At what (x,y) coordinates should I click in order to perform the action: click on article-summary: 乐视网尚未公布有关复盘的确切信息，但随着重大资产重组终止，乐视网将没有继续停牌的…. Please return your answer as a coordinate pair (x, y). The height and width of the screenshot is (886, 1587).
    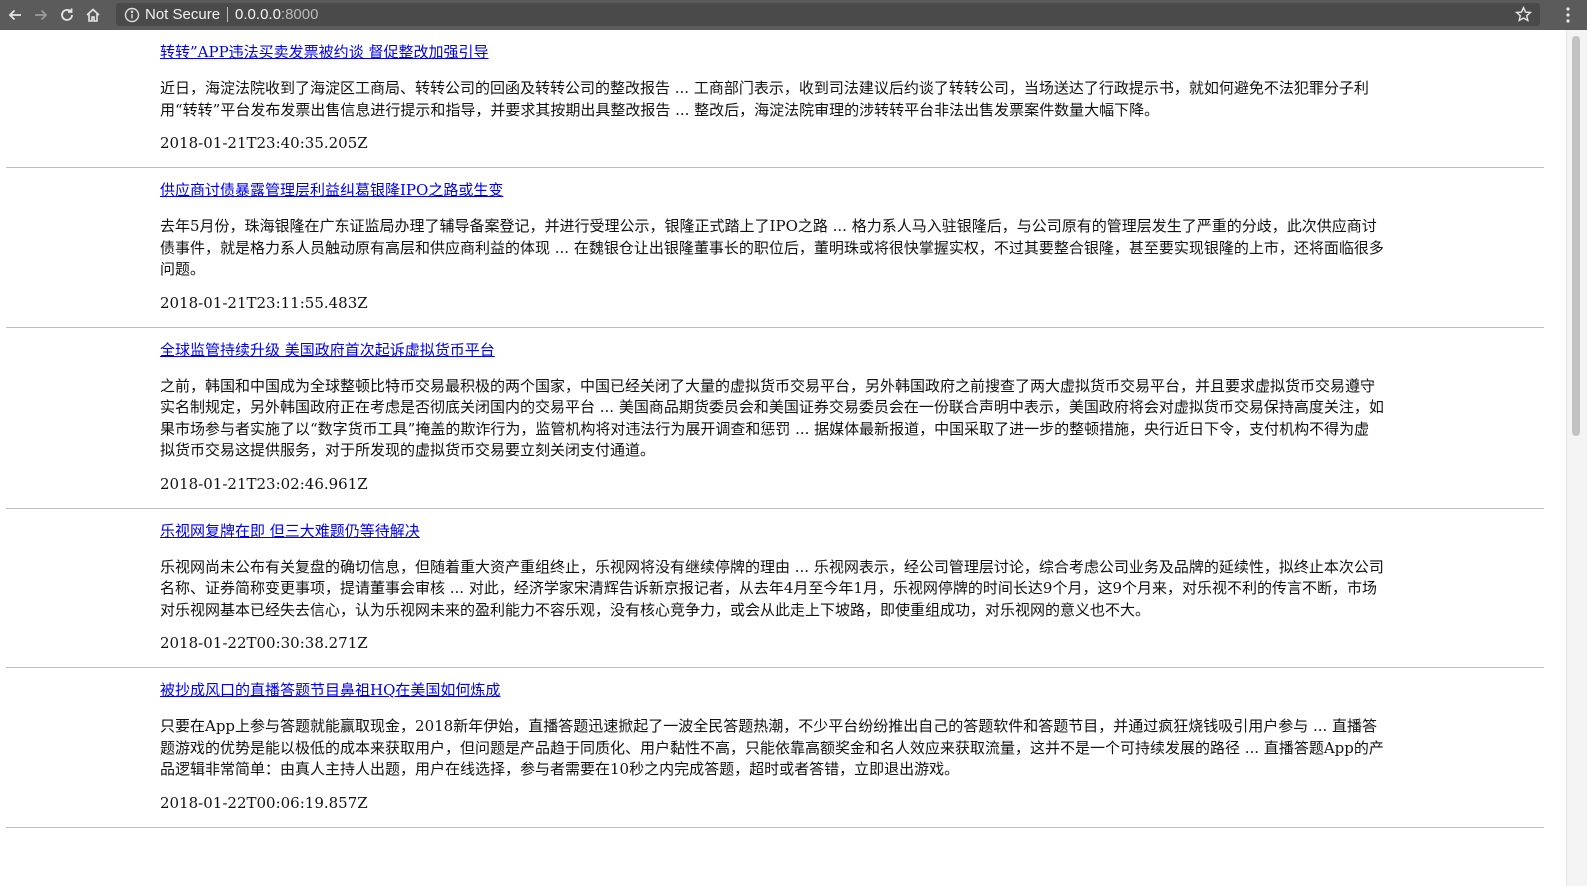
    Looking at the image, I should click on (772, 588).